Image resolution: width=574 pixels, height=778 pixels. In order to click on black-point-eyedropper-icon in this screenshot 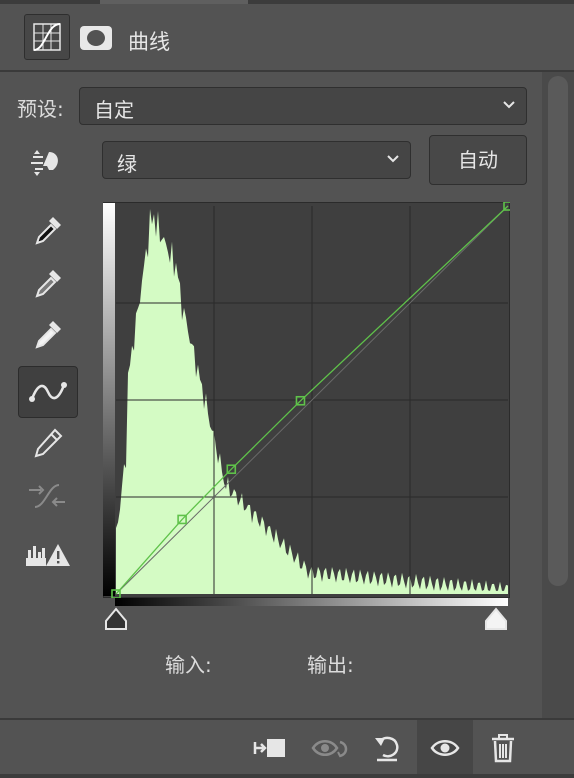, I will do `click(48, 230)`.